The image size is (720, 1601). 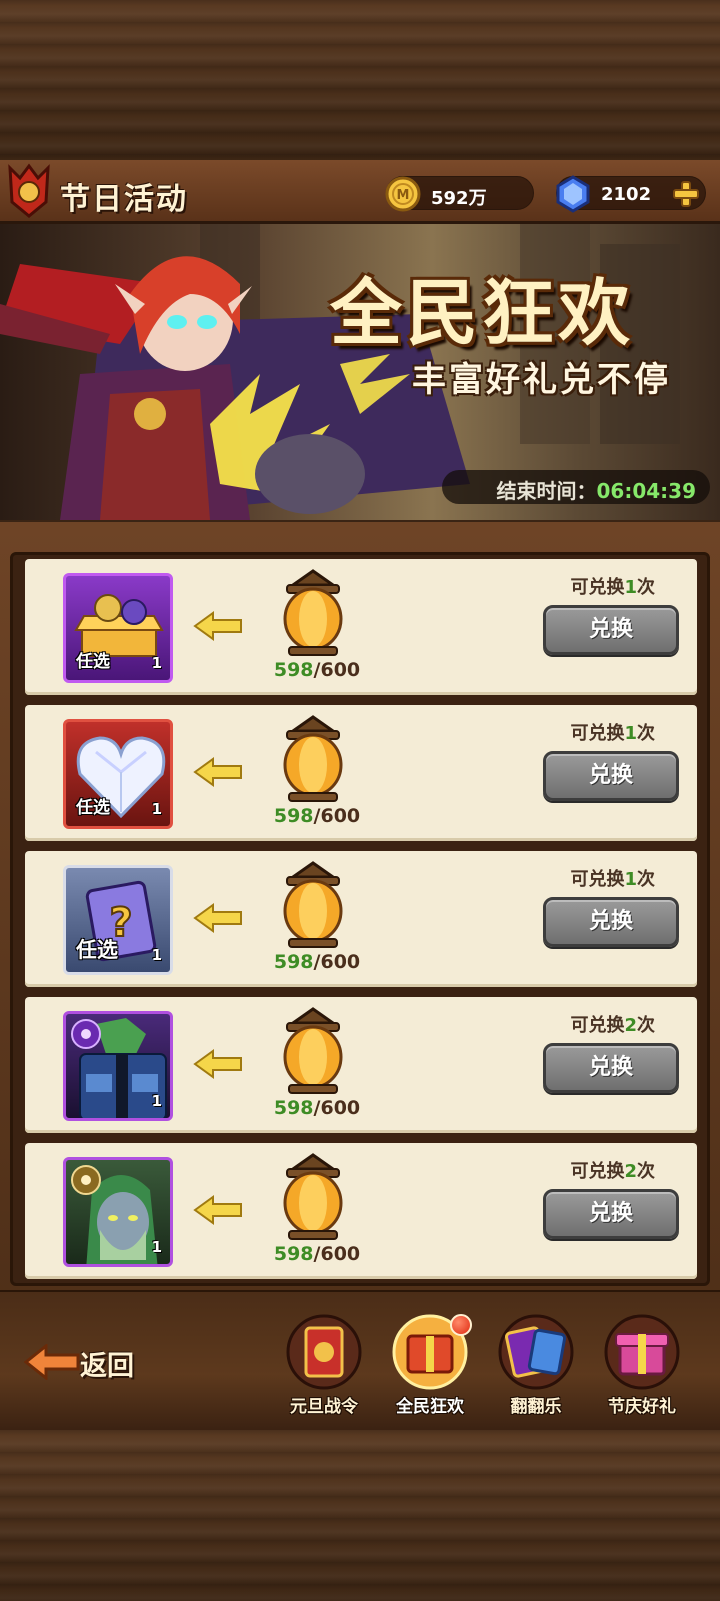 What do you see at coordinates (536, 1407) in the screenshot?
I see `tab-label: 翻翻乐` at bounding box center [536, 1407].